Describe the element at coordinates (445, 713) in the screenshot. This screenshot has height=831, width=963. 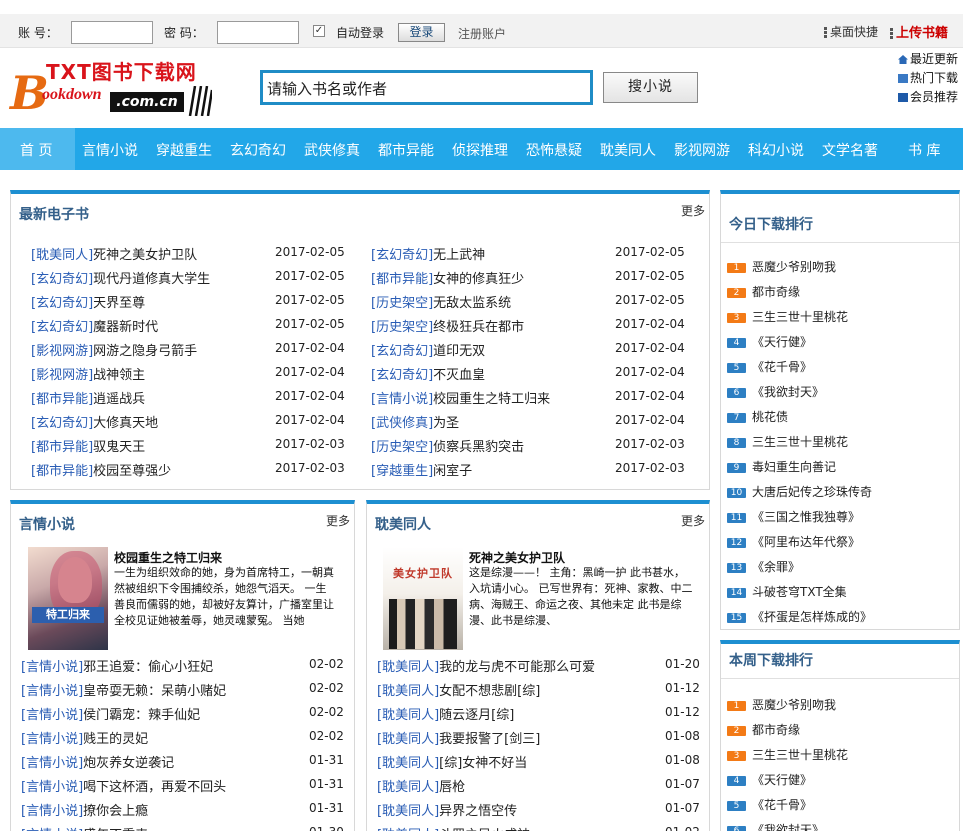
I see `section-book-row: [耽美同人]随云逐月[综]` at that location.